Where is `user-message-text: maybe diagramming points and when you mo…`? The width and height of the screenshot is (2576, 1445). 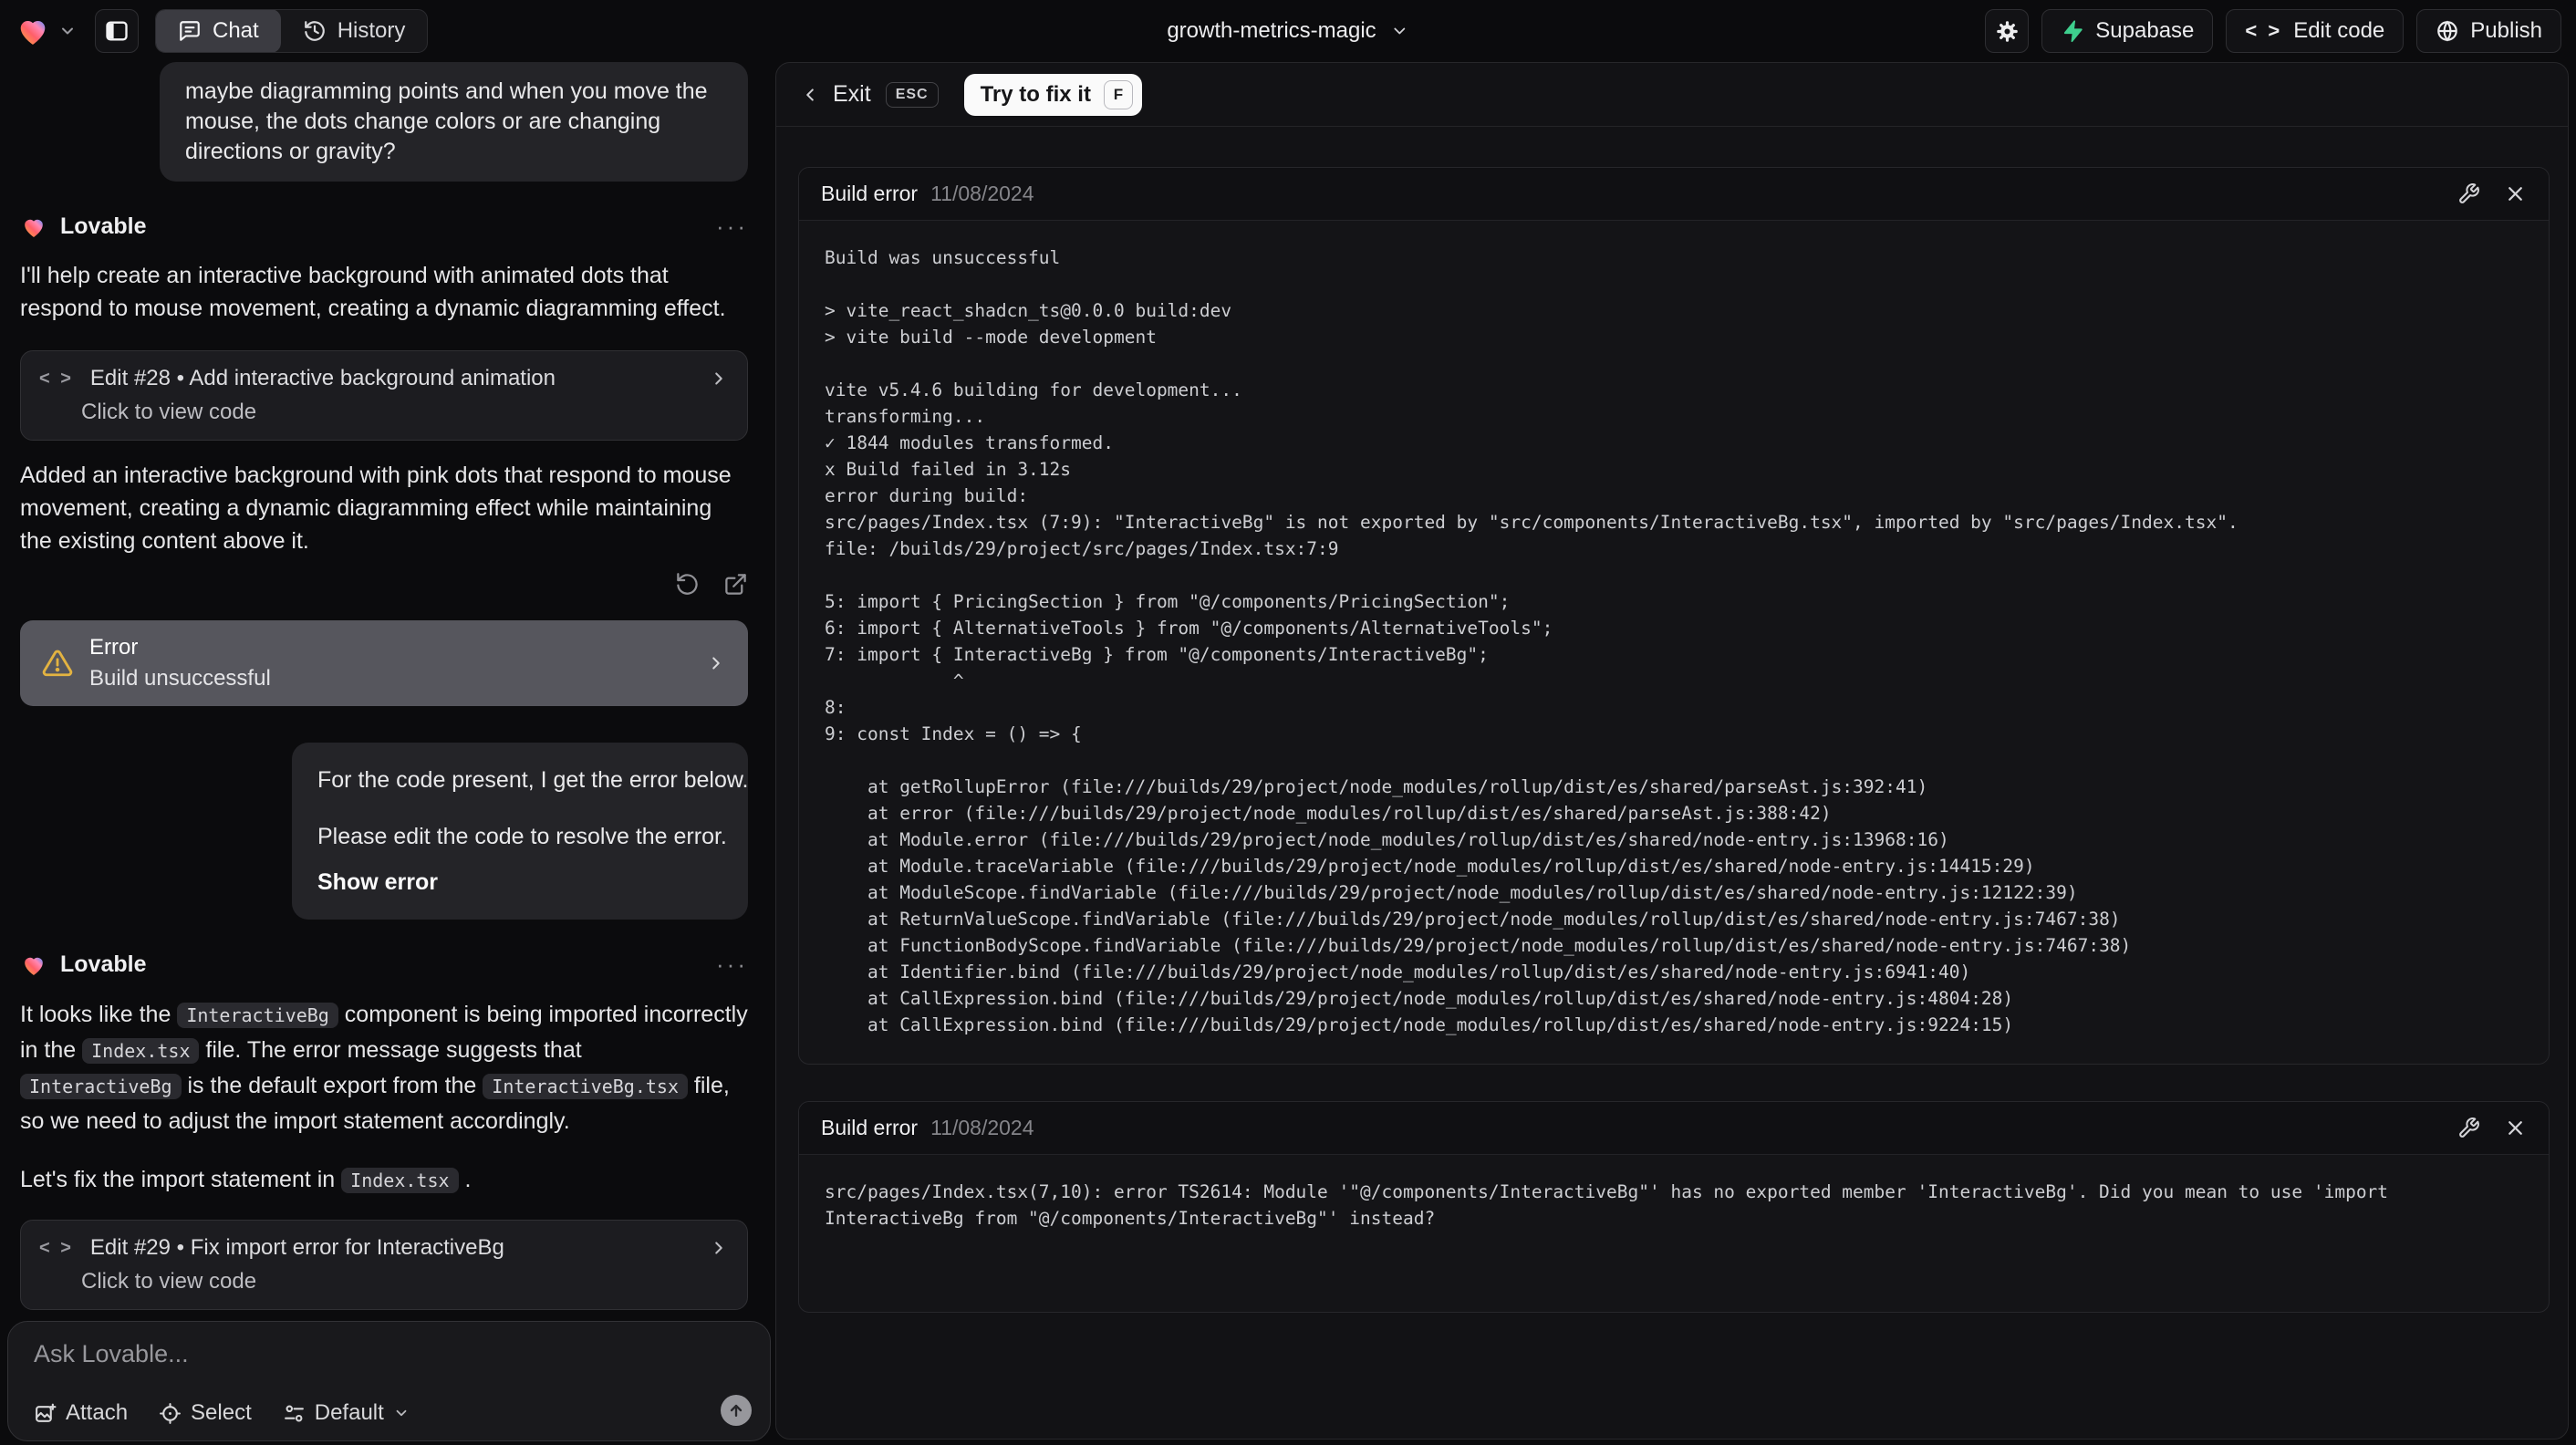
user-message-text: maybe diagramming points and when you mo… is located at coordinates (446, 121).